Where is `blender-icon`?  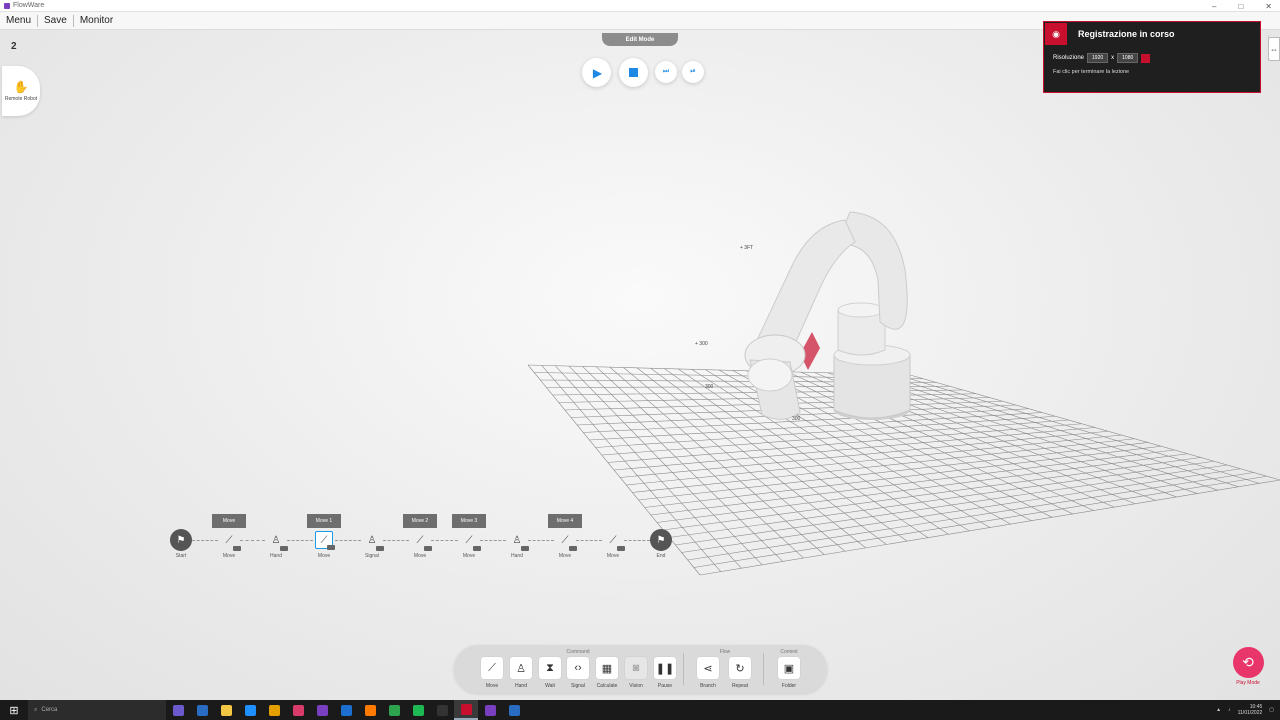
blender-icon is located at coordinates (370, 710).